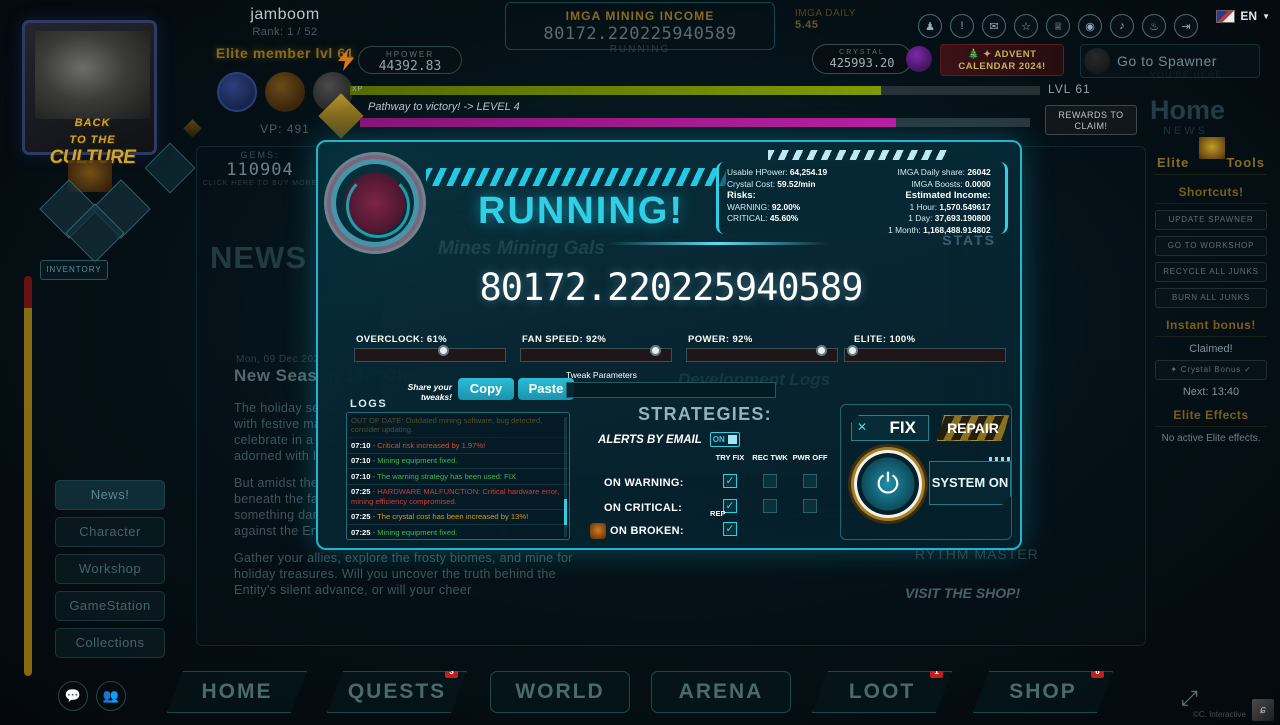 This screenshot has height=725, width=1280. I want to click on stat-label: Crystal Cost:, so click(751, 183).